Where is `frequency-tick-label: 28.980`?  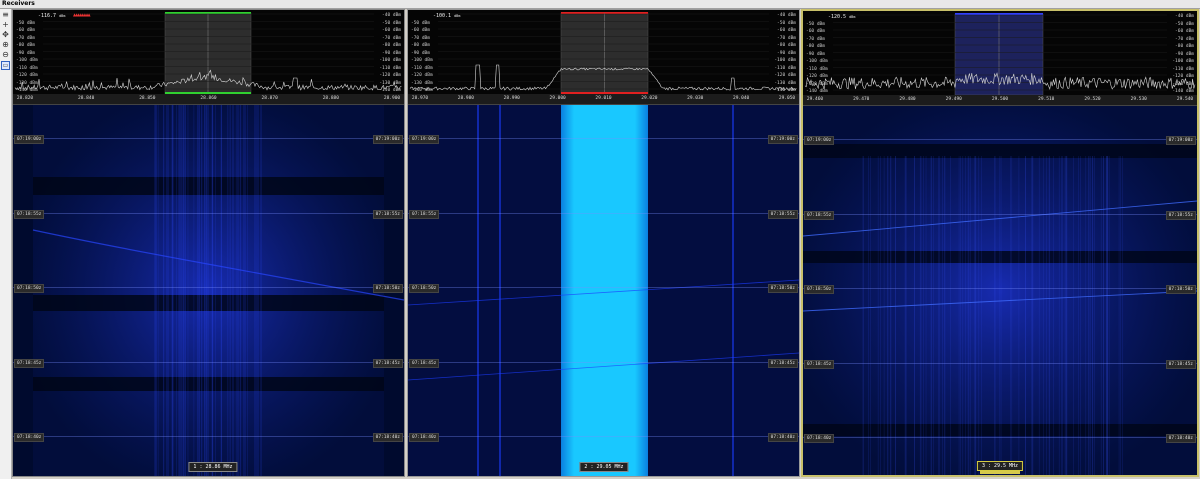 frequency-tick-label: 28.980 is located at coordinates (466, 98).